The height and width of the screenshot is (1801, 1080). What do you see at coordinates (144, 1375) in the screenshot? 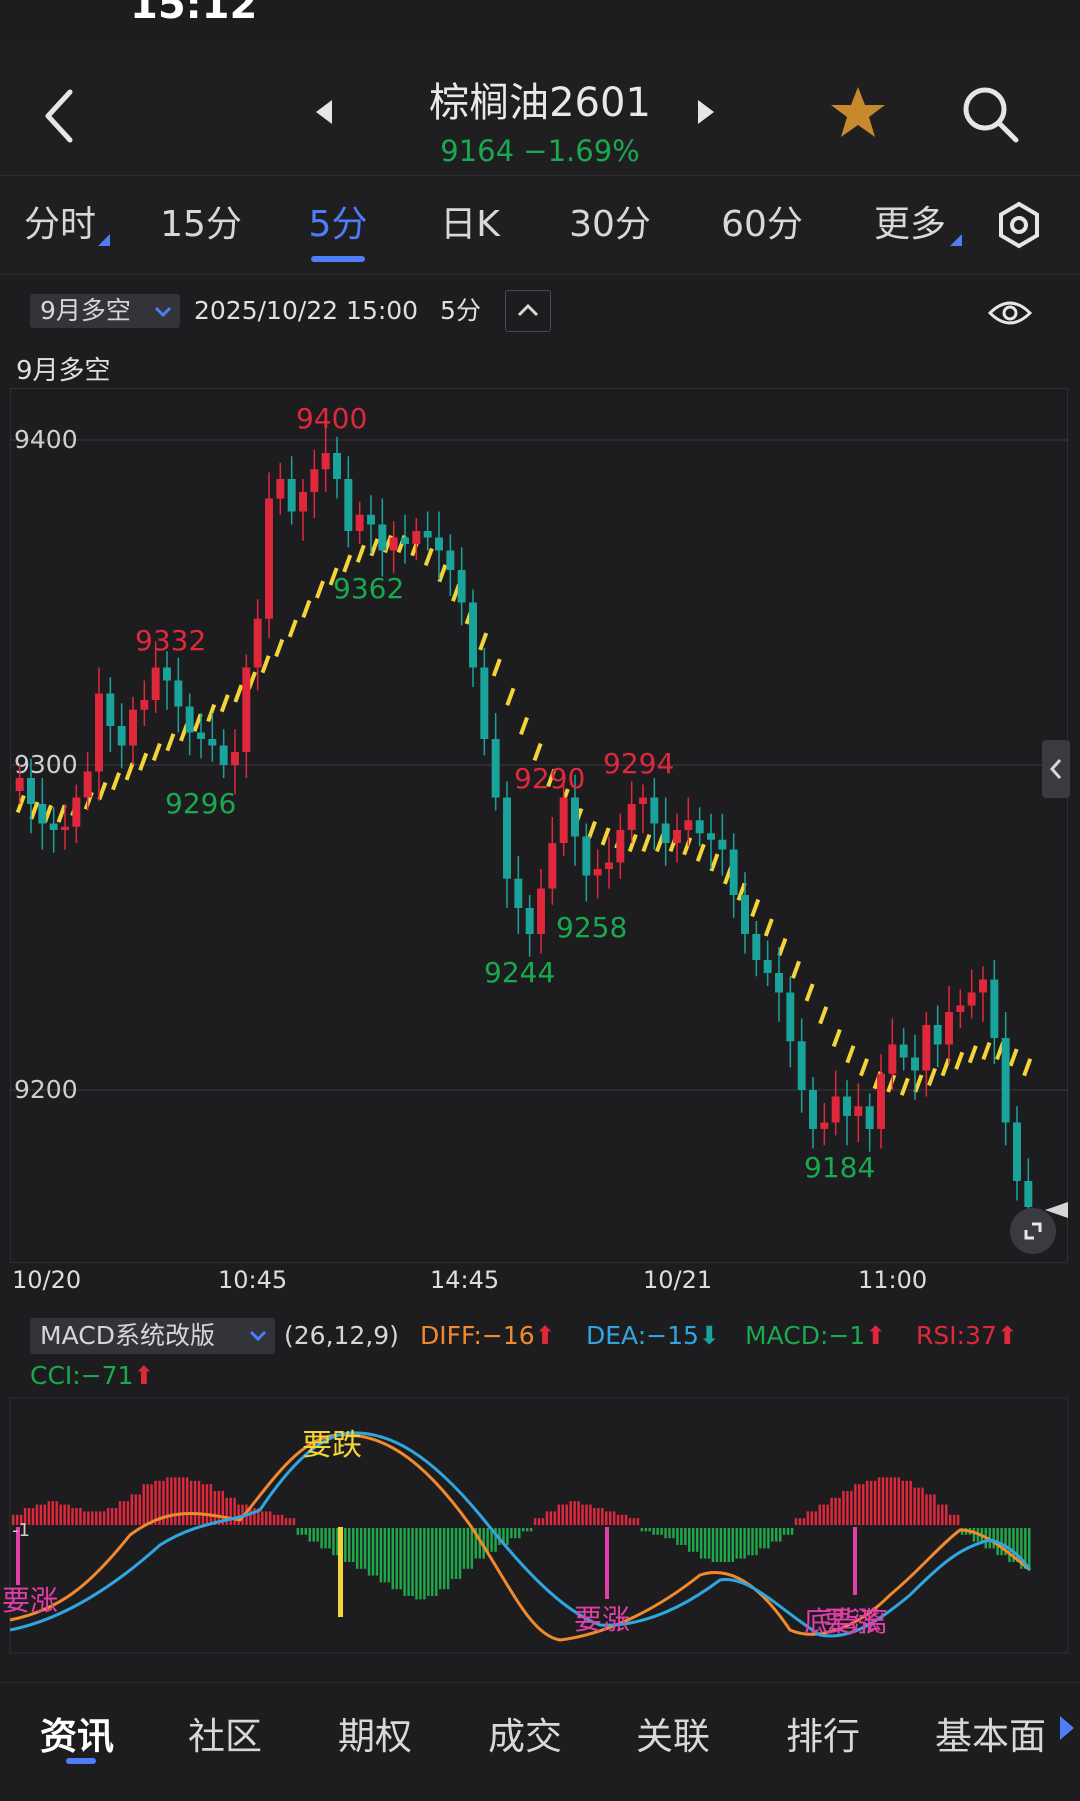
I see `cci-up-icon: ⬆` at bounding box center [144, 1375].